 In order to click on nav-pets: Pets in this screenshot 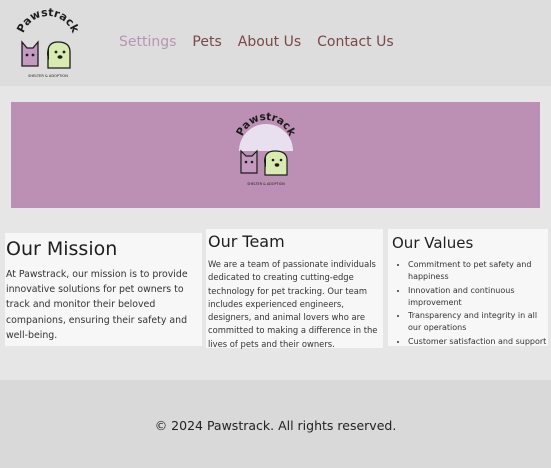, I will do `click(206, 42)`.